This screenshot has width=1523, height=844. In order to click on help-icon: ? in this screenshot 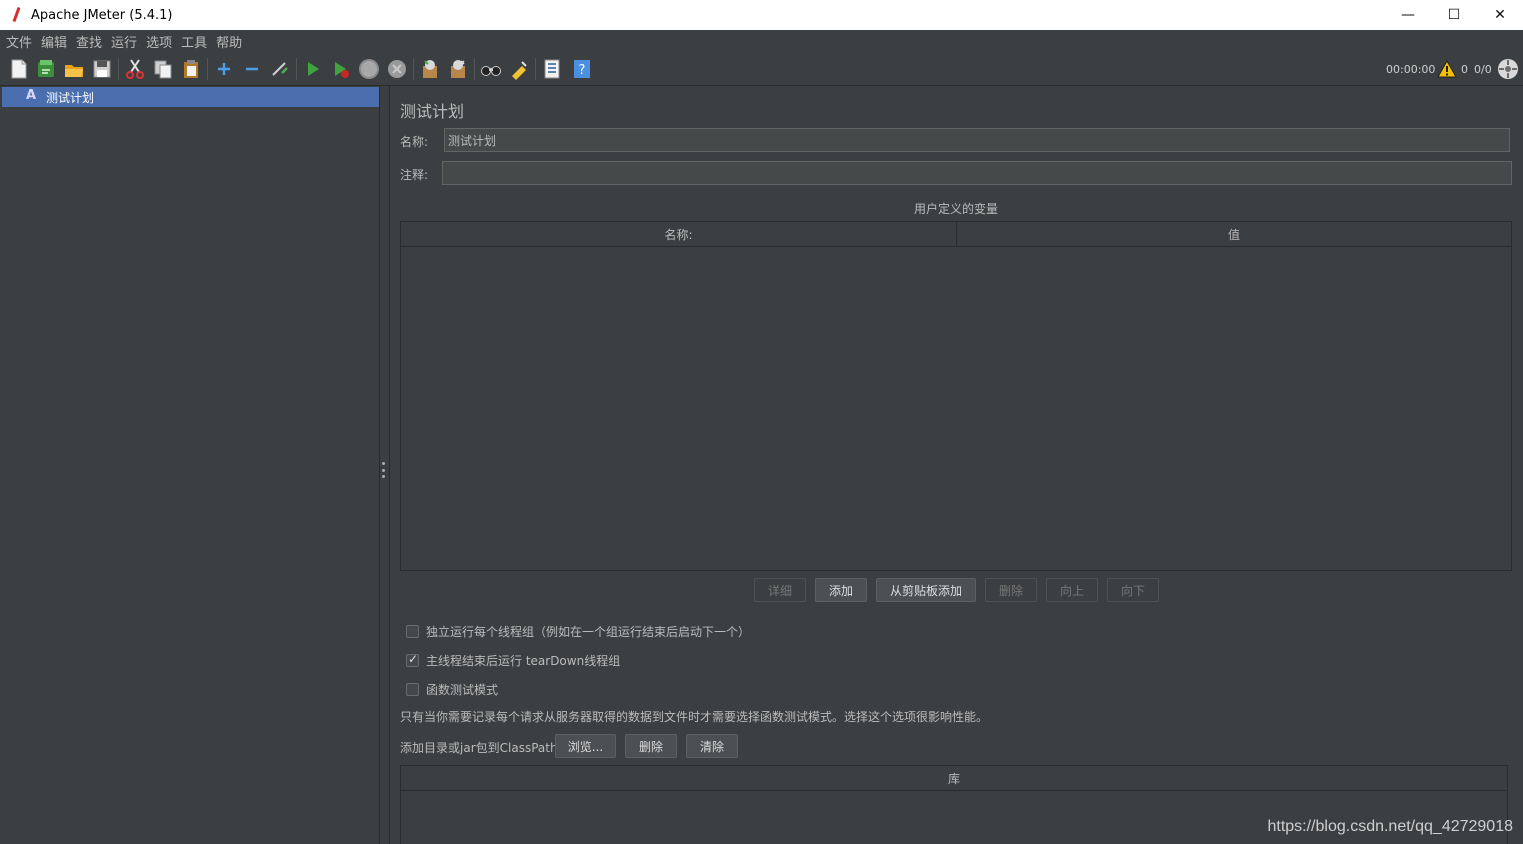, I will do `click(582, 69)`.